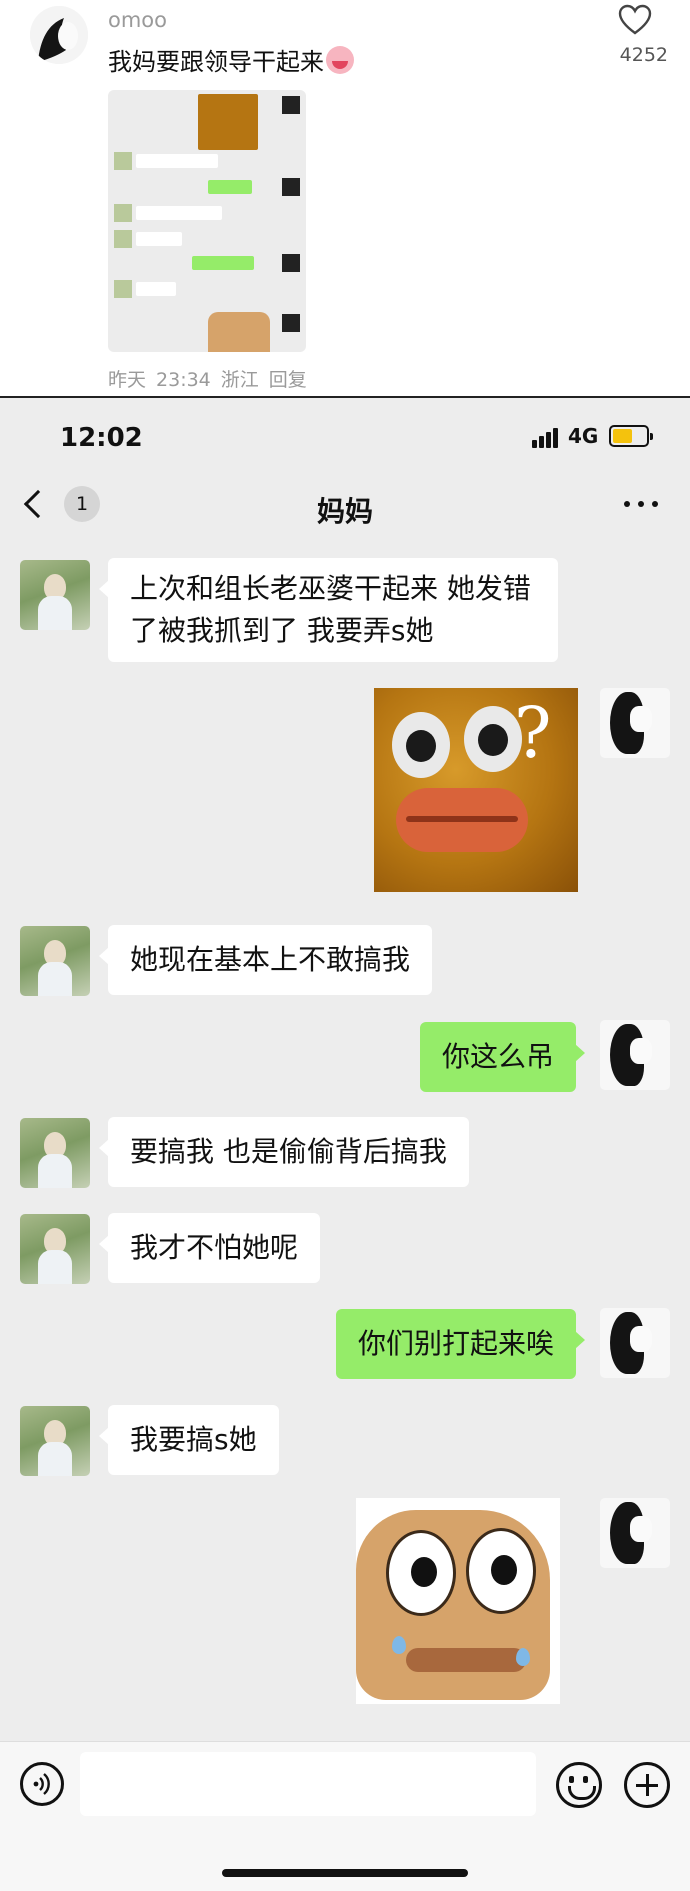 This screenshot has width=690, height=1891. What do you see at coordinates (183, 380) in the screenshot?
I see `comment-time: 23:34` at bounding box center [183, 380].